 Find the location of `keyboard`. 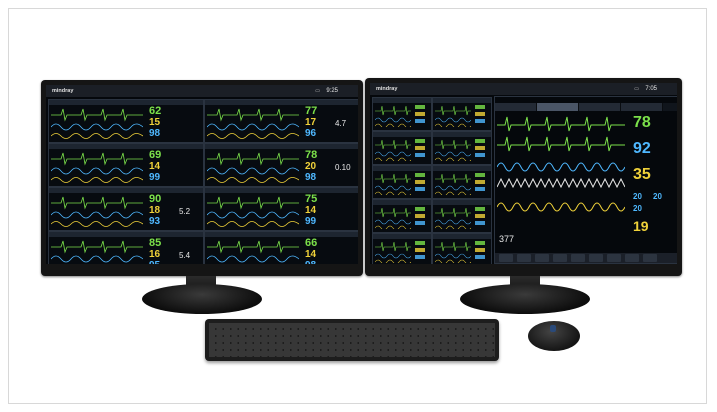

keyboard is located at coordinates (352, 340).